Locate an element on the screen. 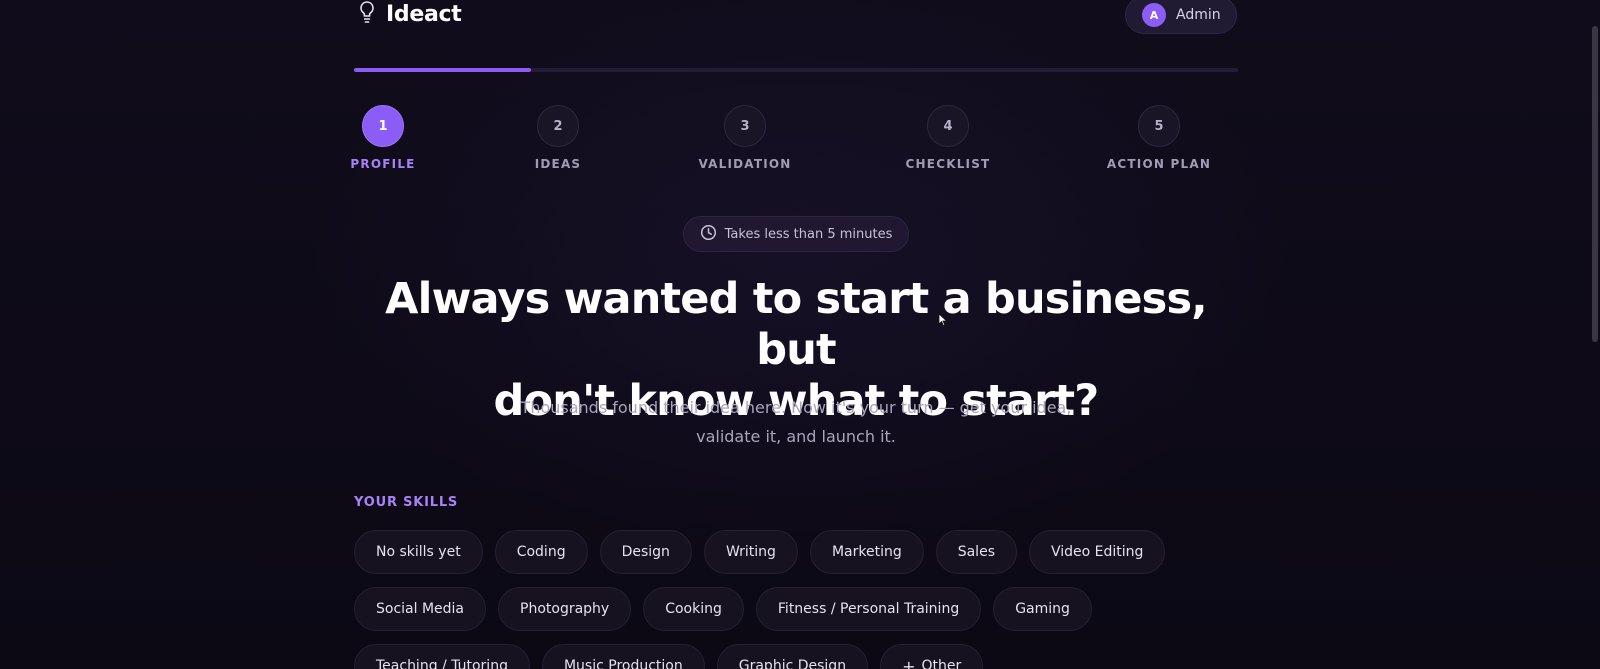  step-number: 3 is located at coordinates (745, 126).